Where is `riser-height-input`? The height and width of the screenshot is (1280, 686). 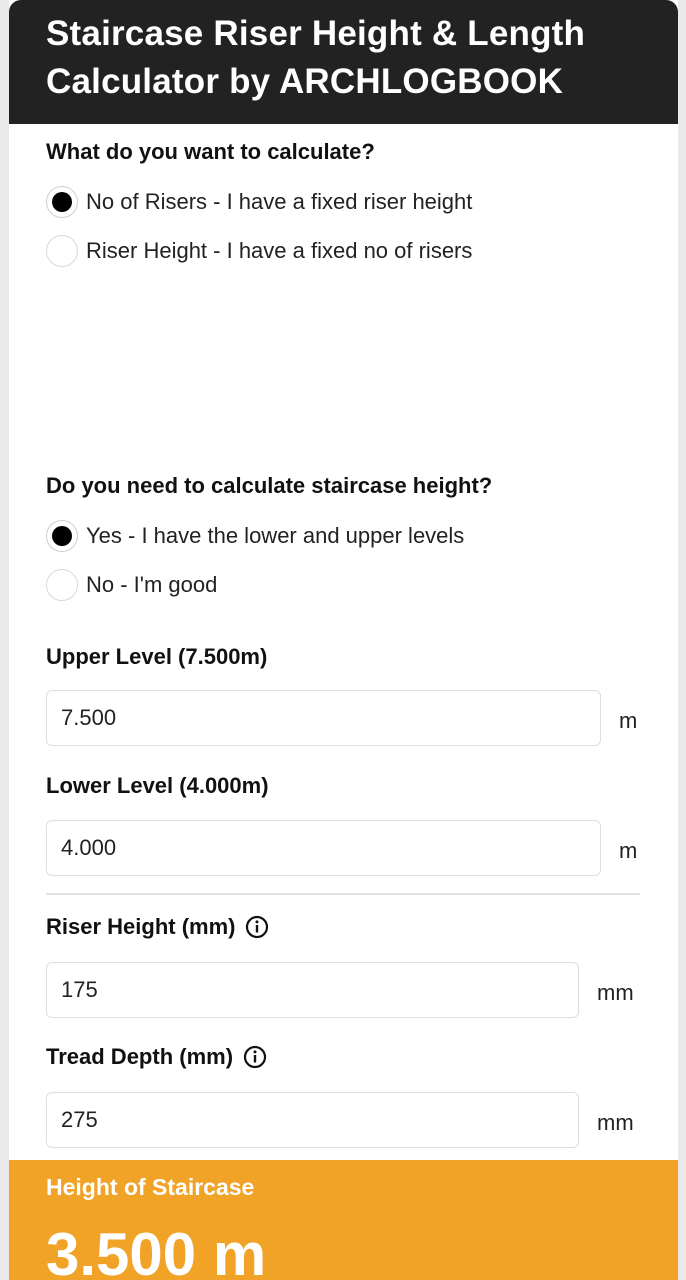
riser-height-input is located at coordinates (312, 990).